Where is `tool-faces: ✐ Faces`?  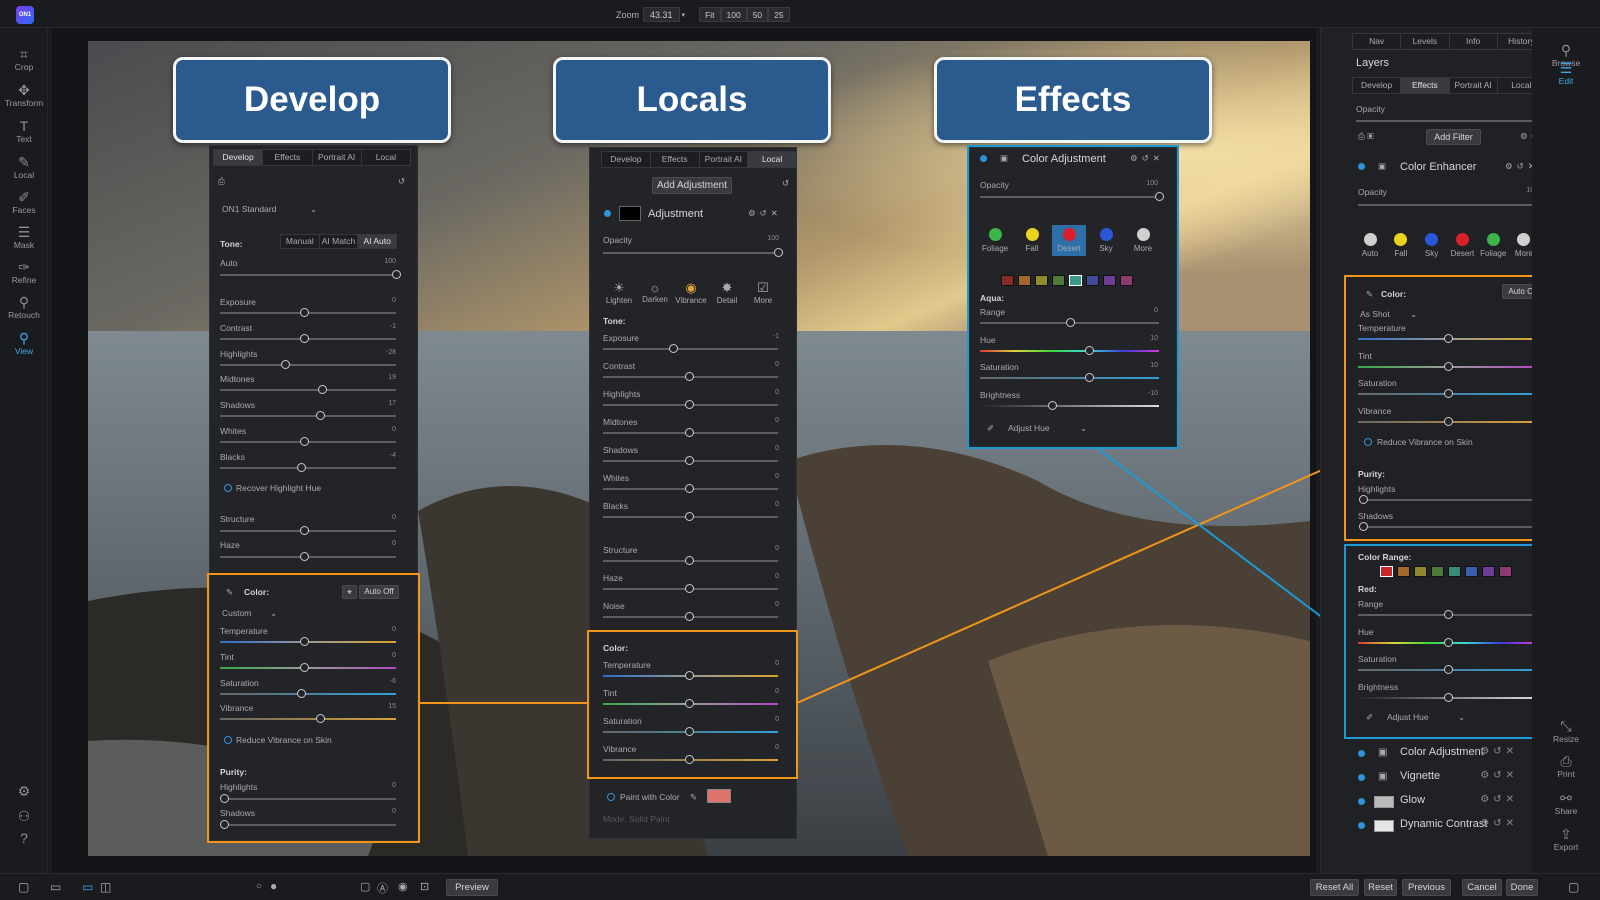 tool-faces: ✐ Faces is located at coordinates (24, 202).